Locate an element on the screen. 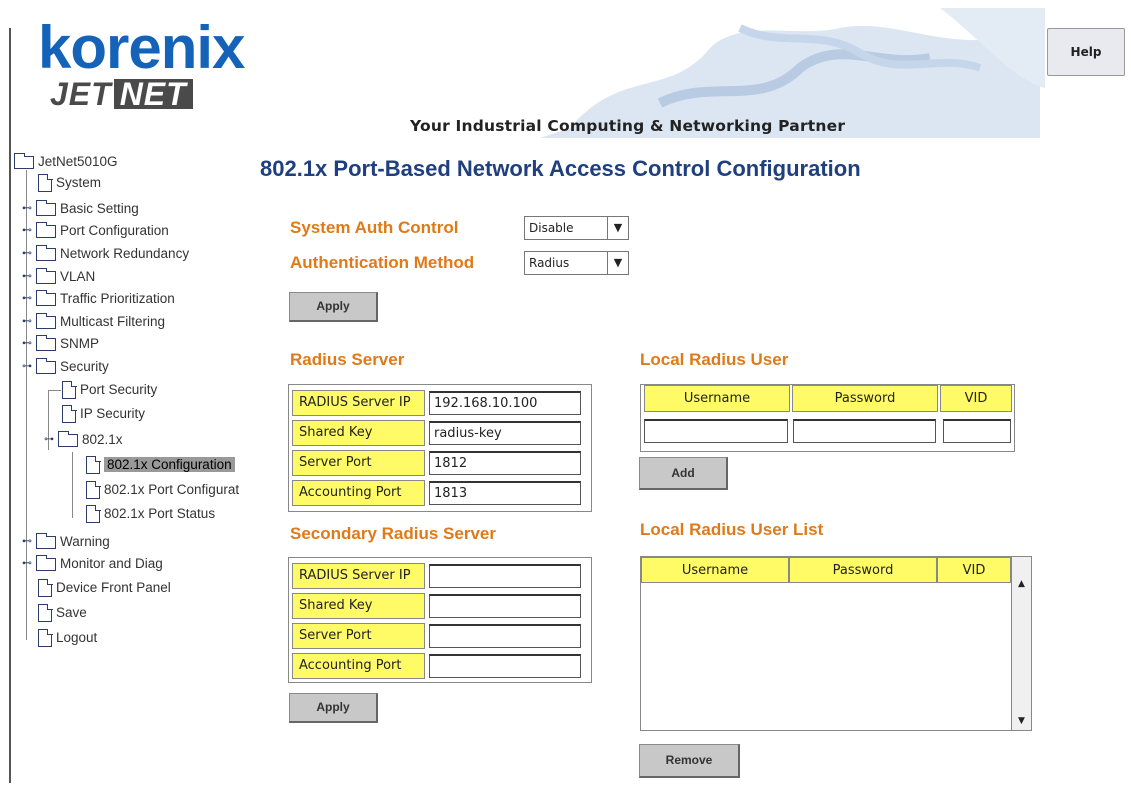  tree-item-802-1x-port-status: 802.1x Port Status is located at coordinates (150, 514).